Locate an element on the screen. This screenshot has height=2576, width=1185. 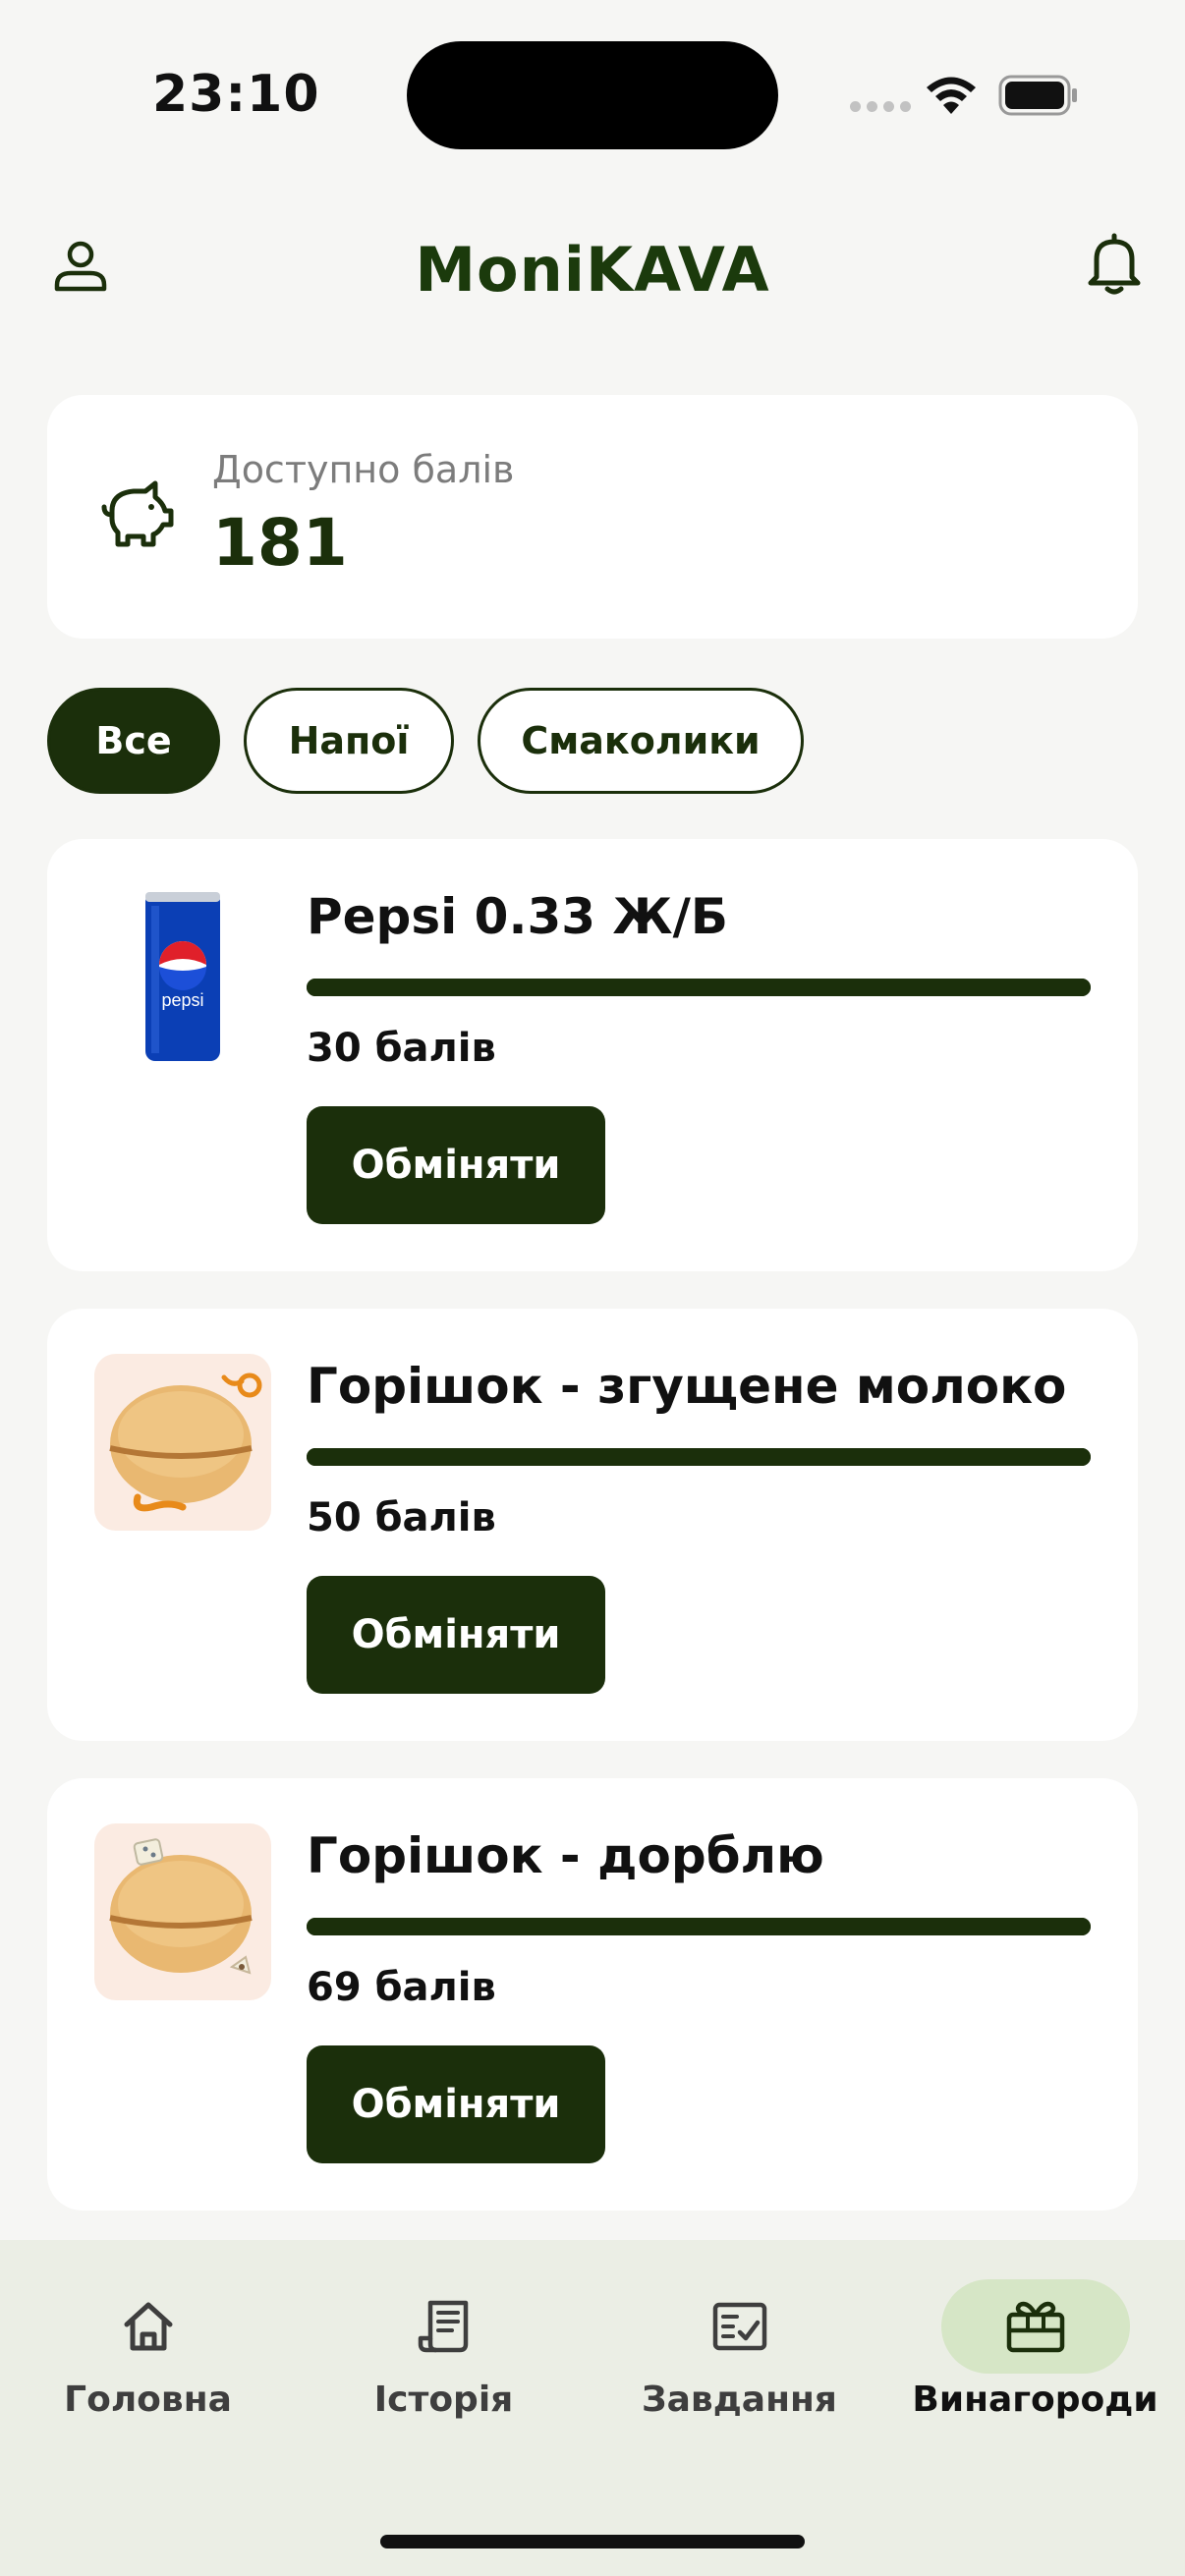
home-indicator is located at coordinates (592, 2541).